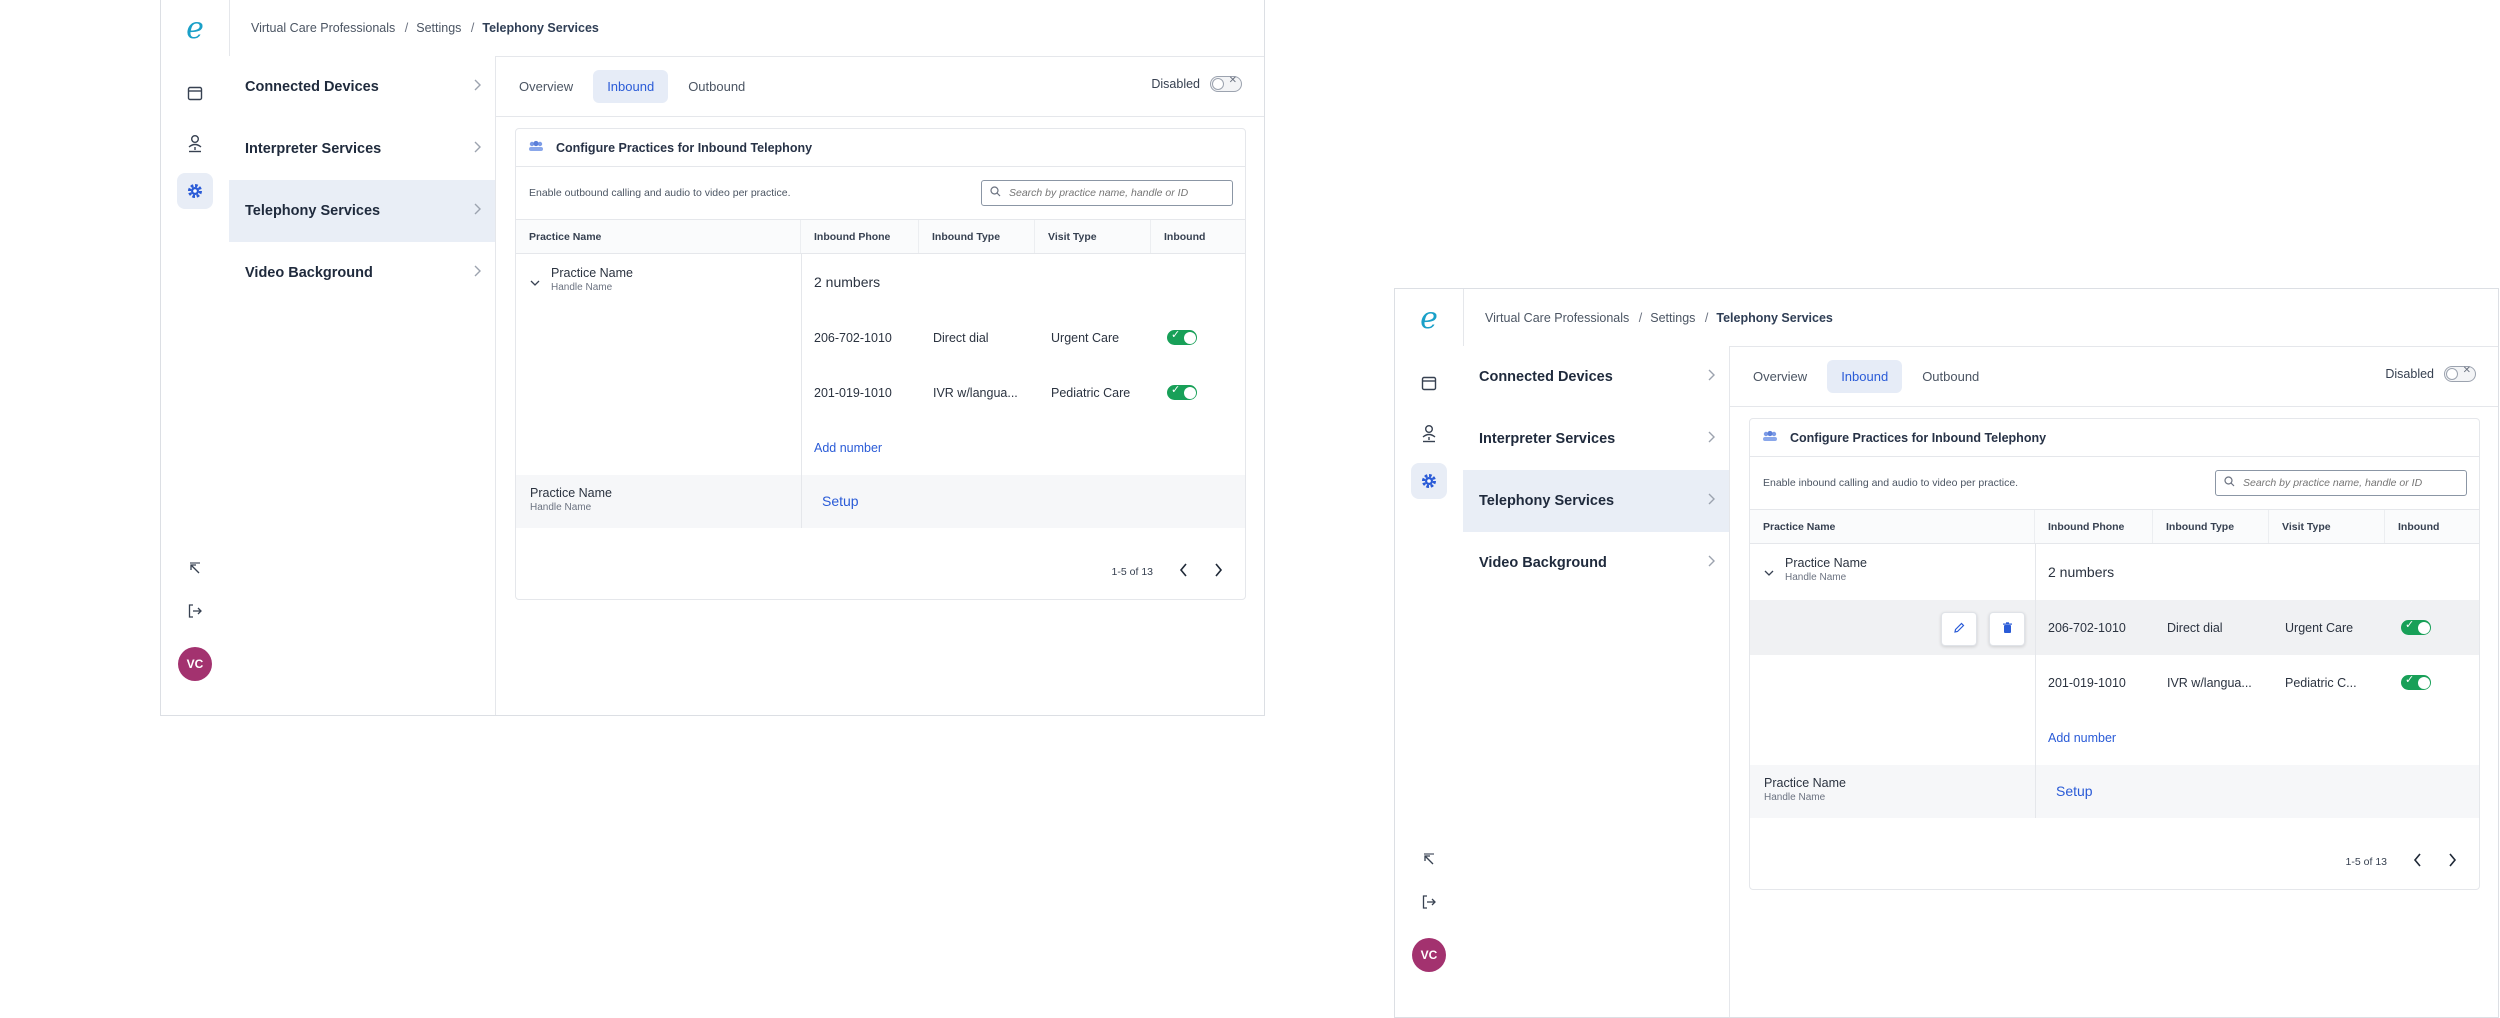  What do you see at coordinates (1167, 571) in the screenshot?
I see `pagination: 1-5 of 13` at bounding box center [1167, 571].